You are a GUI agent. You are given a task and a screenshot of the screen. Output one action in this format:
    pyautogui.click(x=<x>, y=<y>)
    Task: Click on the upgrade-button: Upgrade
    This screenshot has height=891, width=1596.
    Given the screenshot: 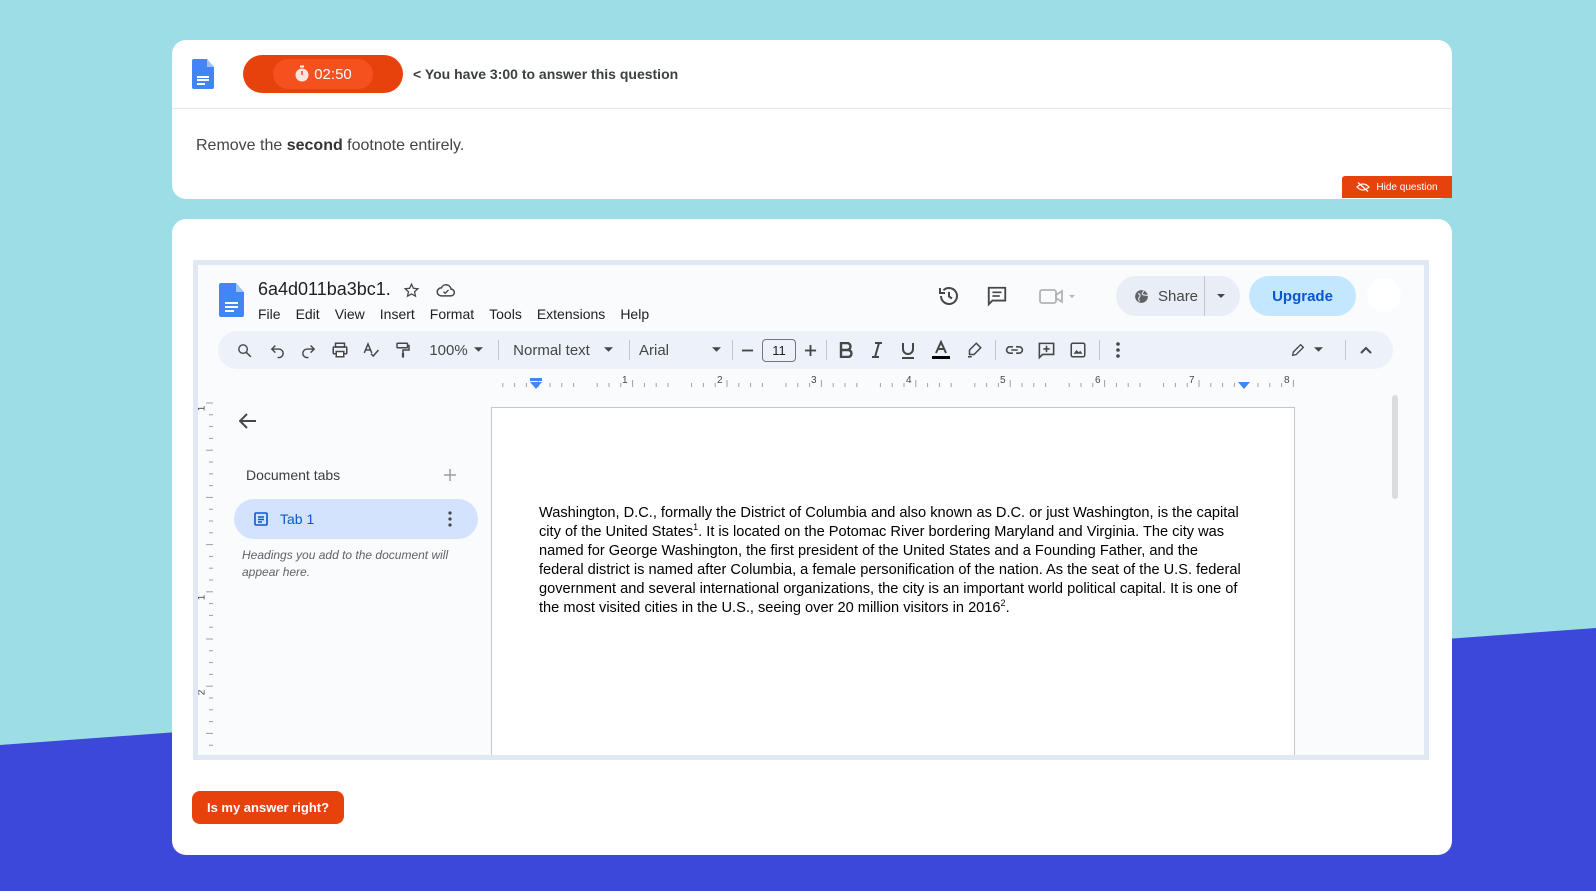 What is the action you would take?
    pyautogui.click(x=1302, y=296)
    